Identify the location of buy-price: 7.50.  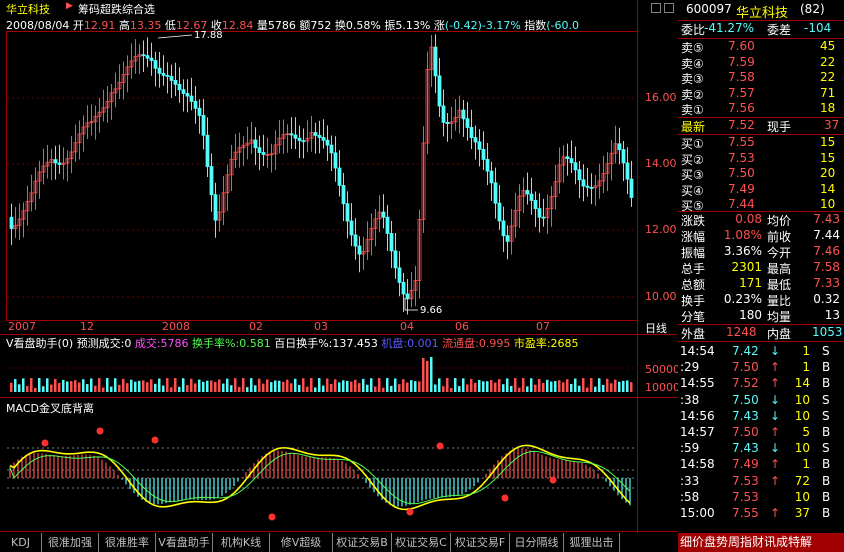
(741, 173).